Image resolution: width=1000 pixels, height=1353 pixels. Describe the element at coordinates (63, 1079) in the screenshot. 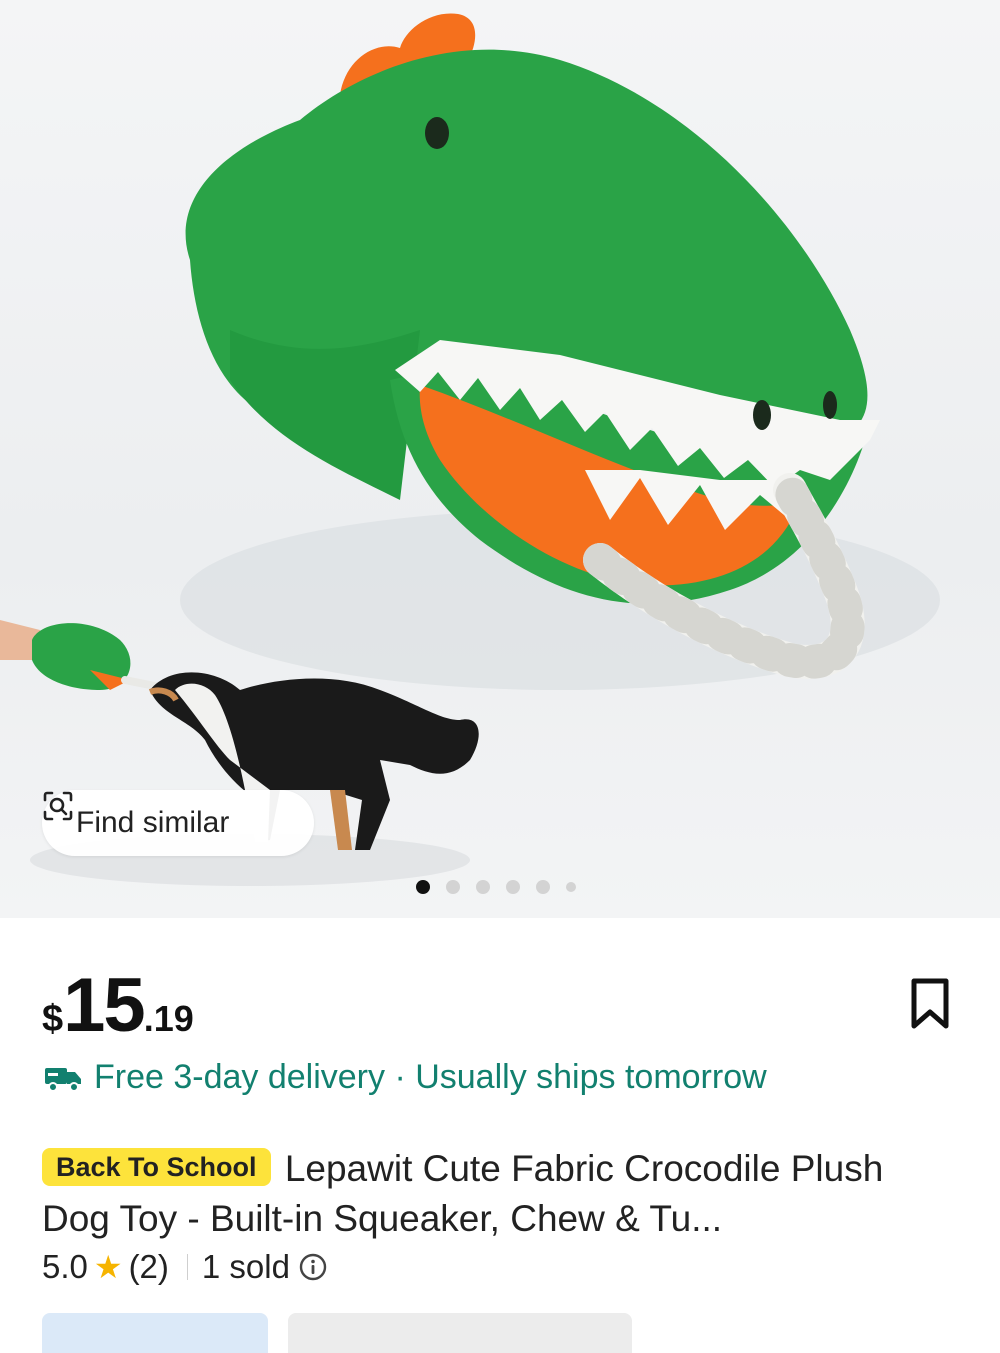

I see `truck-icon` at that location.